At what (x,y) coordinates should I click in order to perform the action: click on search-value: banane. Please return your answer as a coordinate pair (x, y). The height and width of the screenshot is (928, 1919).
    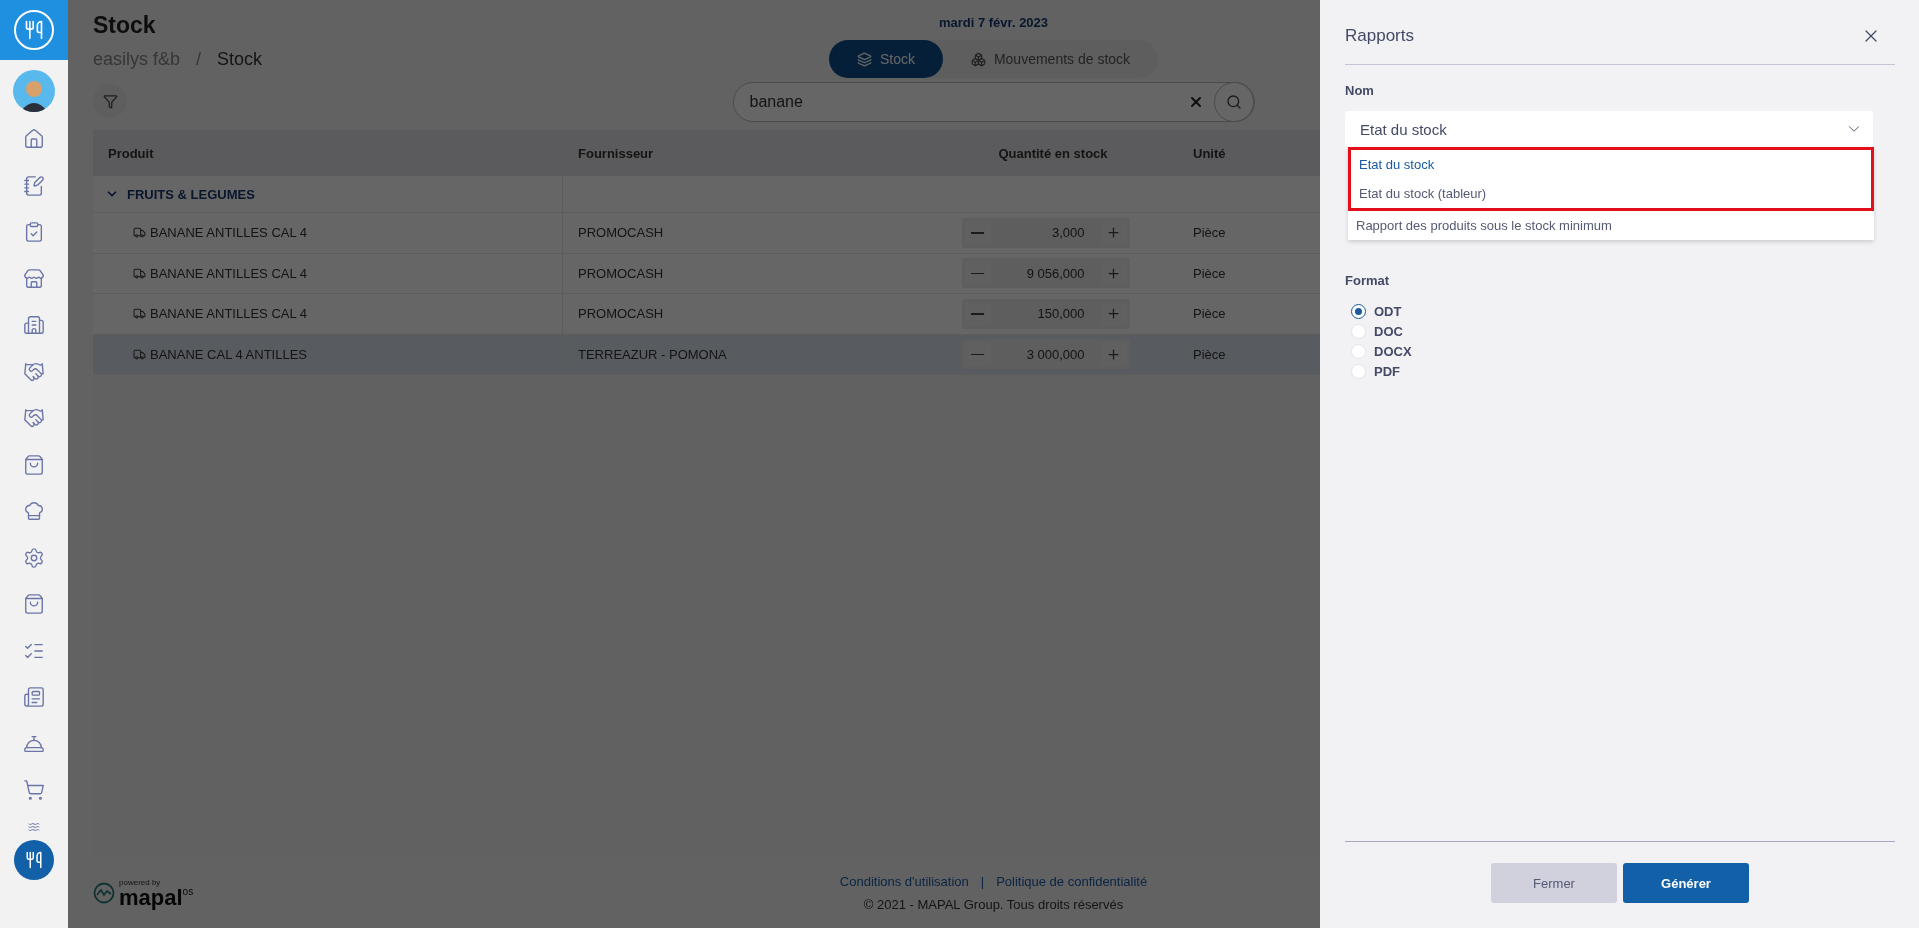
    Looking at the image, I should click on (776, 102).